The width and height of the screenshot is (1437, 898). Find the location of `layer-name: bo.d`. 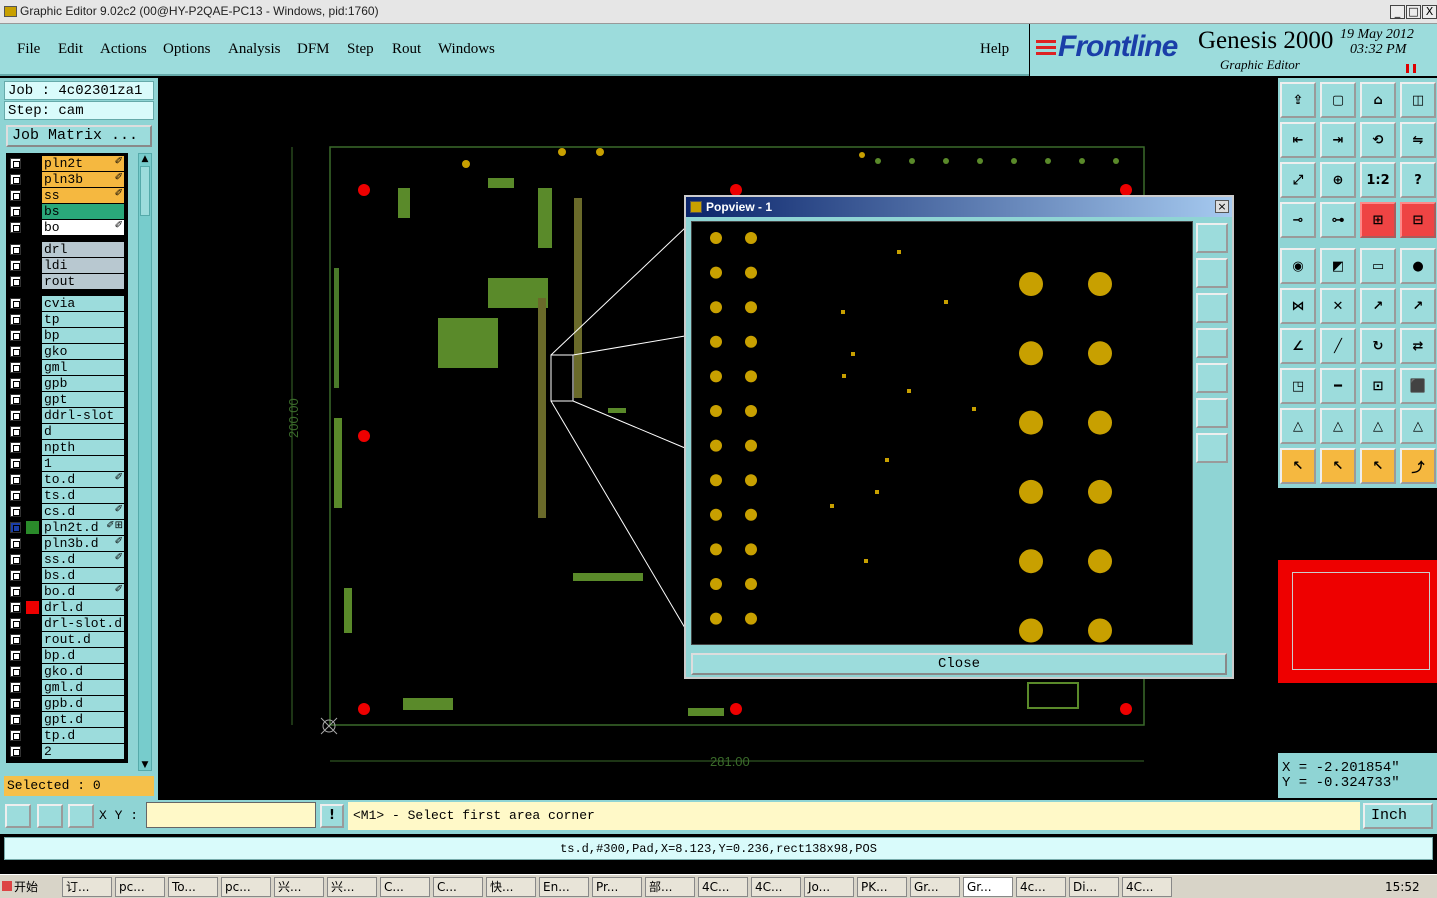

layer-name: bo.d is located at coordinates (83, 591).